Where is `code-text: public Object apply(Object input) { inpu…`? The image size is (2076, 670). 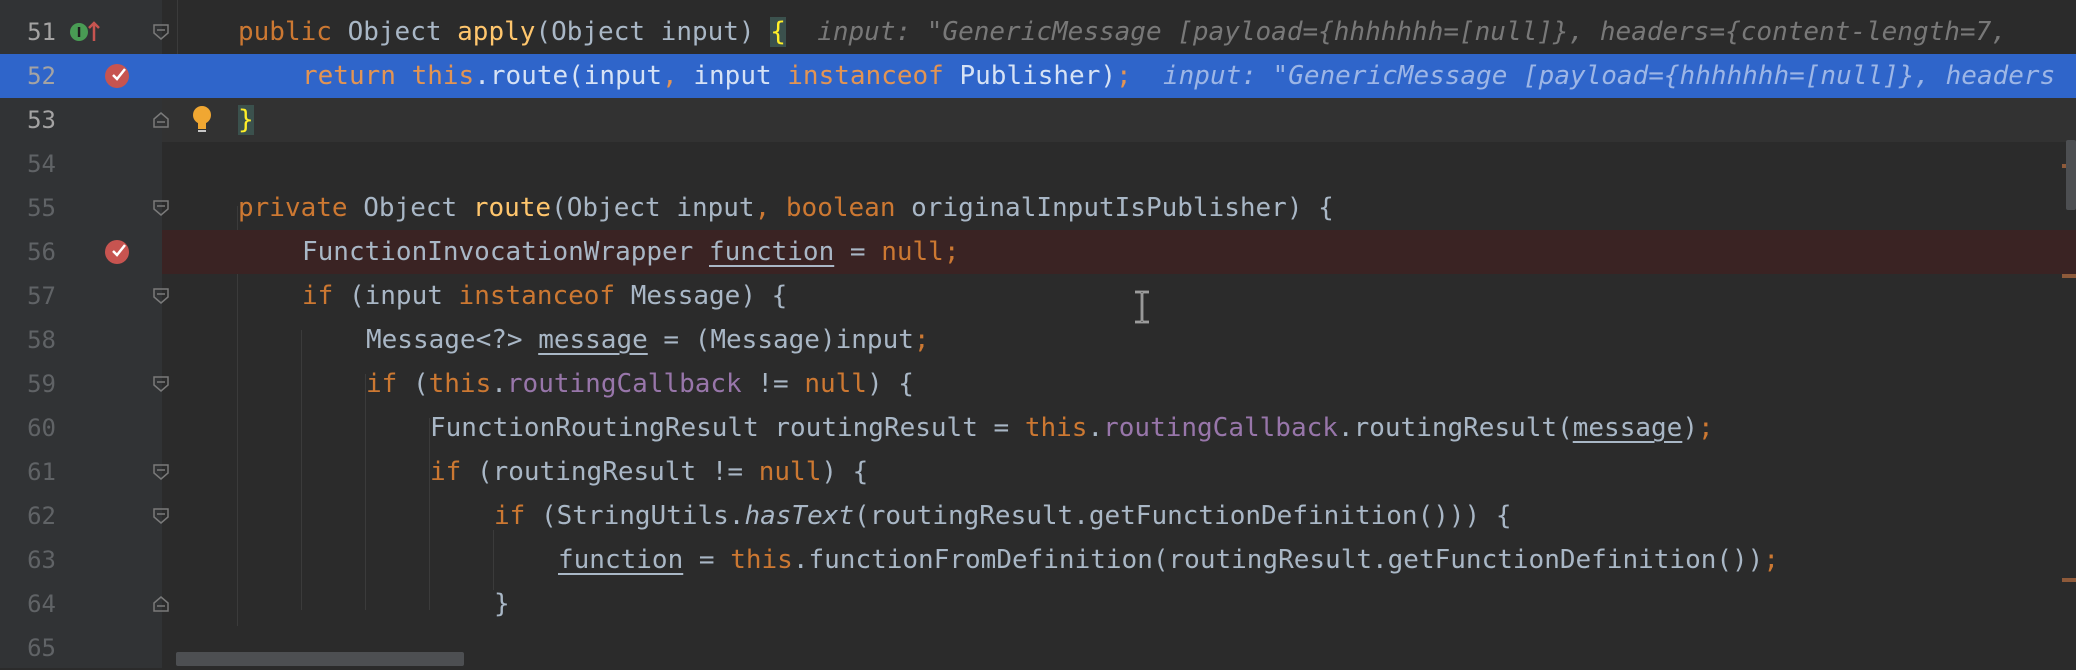
code-text: public Object apply(Object input) { inpu… is located at coordinates (1130, 32).